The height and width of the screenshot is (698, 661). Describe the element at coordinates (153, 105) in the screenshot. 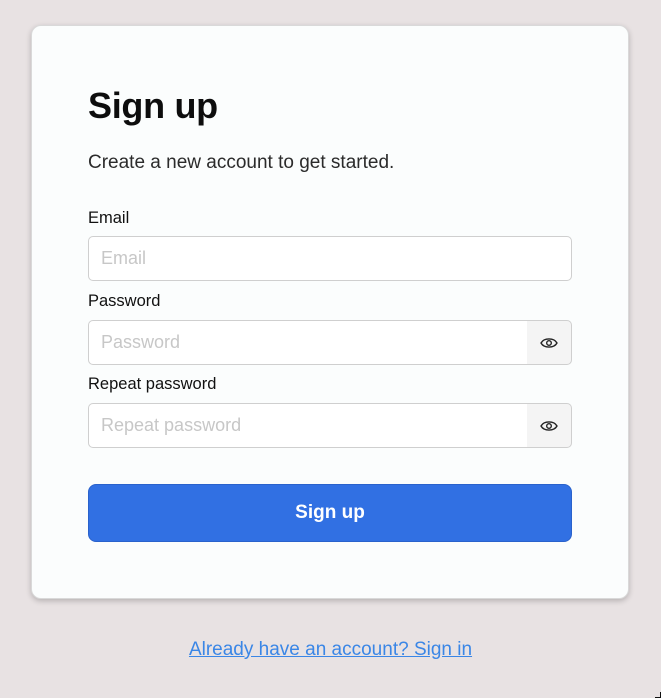

I see `page-title: Sign up` at that location.